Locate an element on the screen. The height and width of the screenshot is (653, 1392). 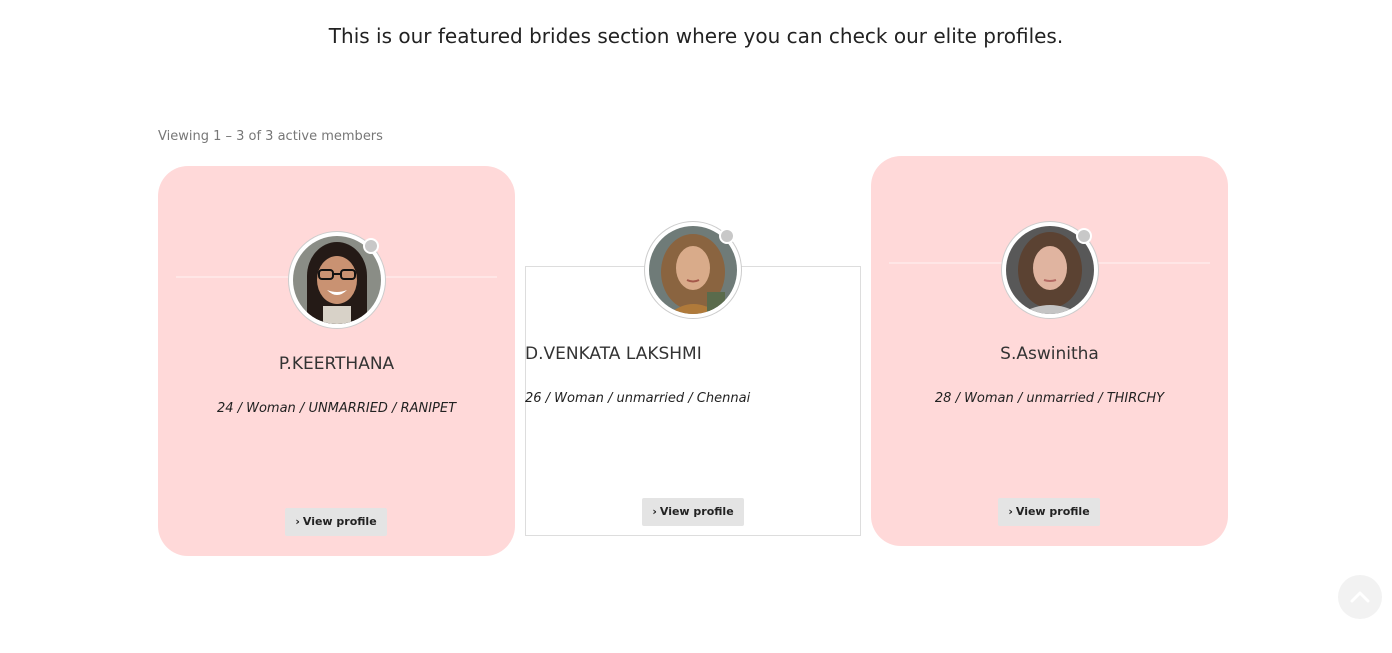
members-count: Viewing 1 – 3 of 3 active members is located at coordinates (270, 136).